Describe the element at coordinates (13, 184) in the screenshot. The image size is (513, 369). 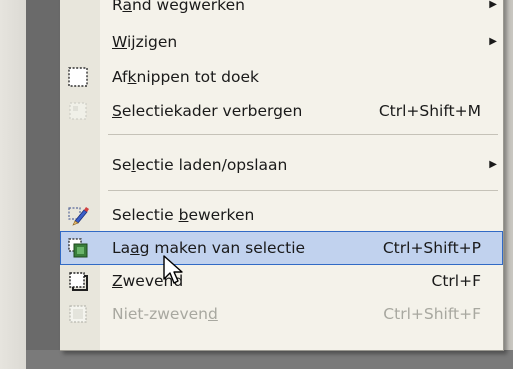
I see `background-window-left` at that location.